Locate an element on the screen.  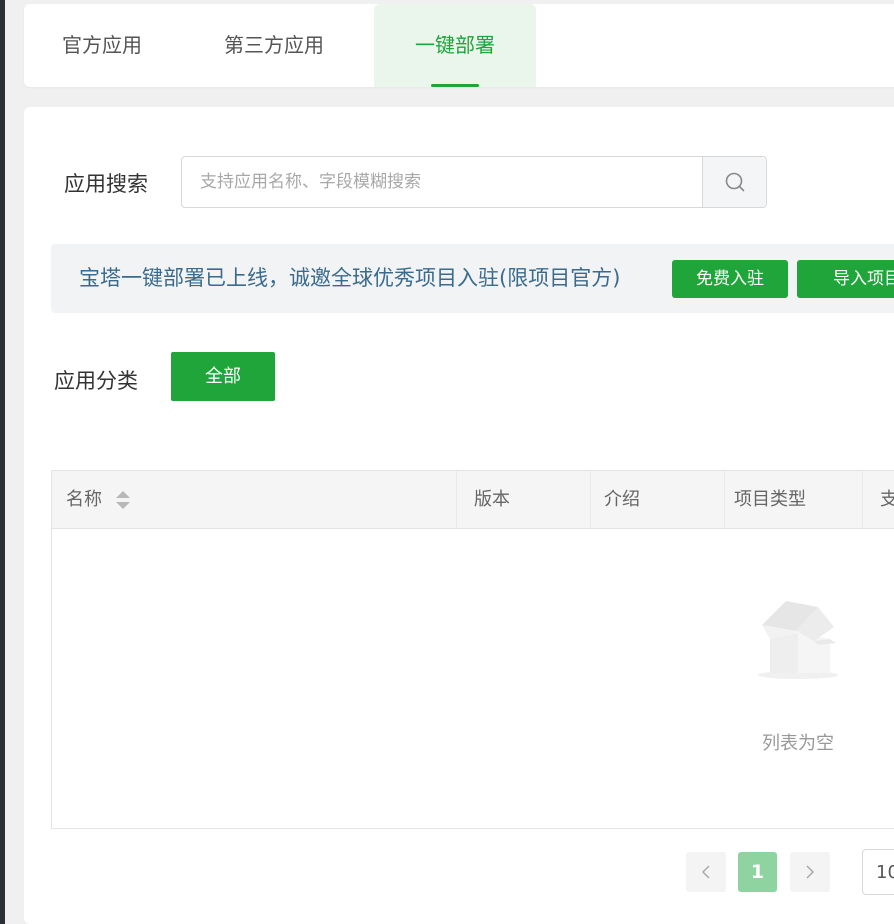
search-input is located at coordinates (442, 182).